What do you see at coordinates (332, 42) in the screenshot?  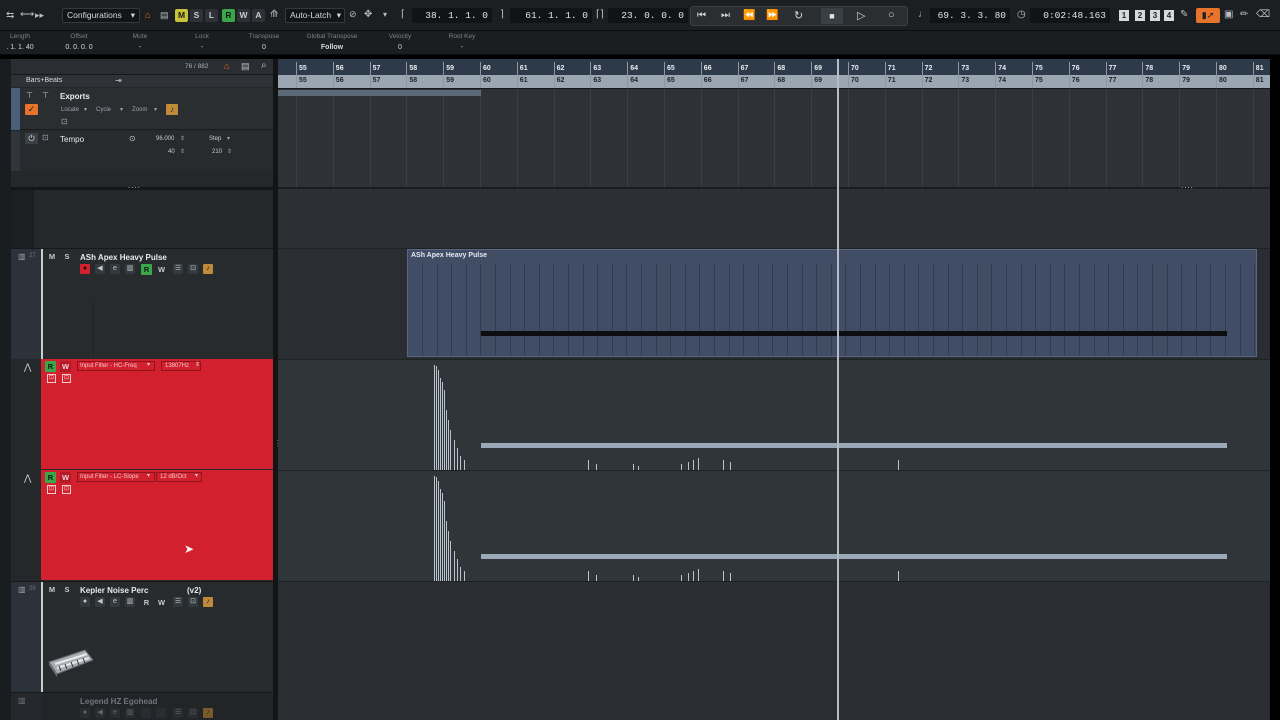 I see `info-global-transpose: Global Transpose Follow` at bounding box center [332, 42].